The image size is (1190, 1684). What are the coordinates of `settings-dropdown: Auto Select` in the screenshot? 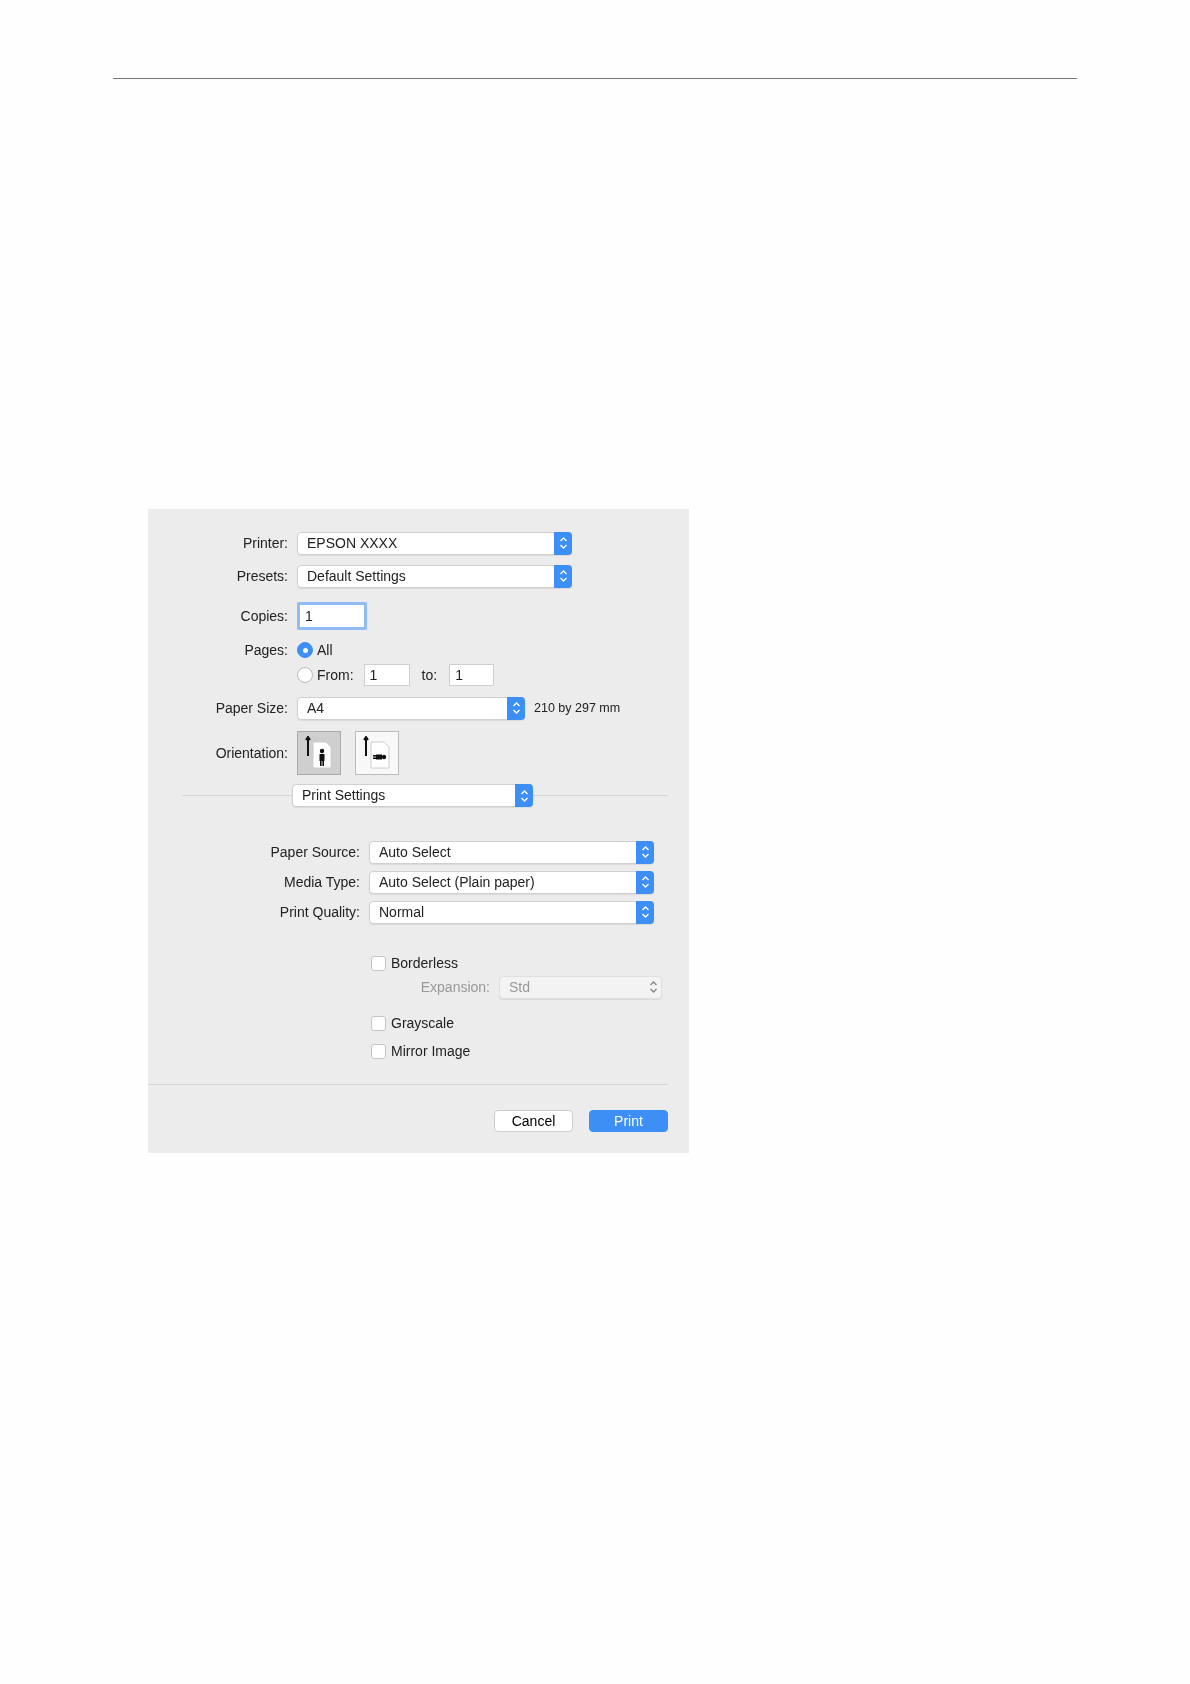 It's located at (511, 852).